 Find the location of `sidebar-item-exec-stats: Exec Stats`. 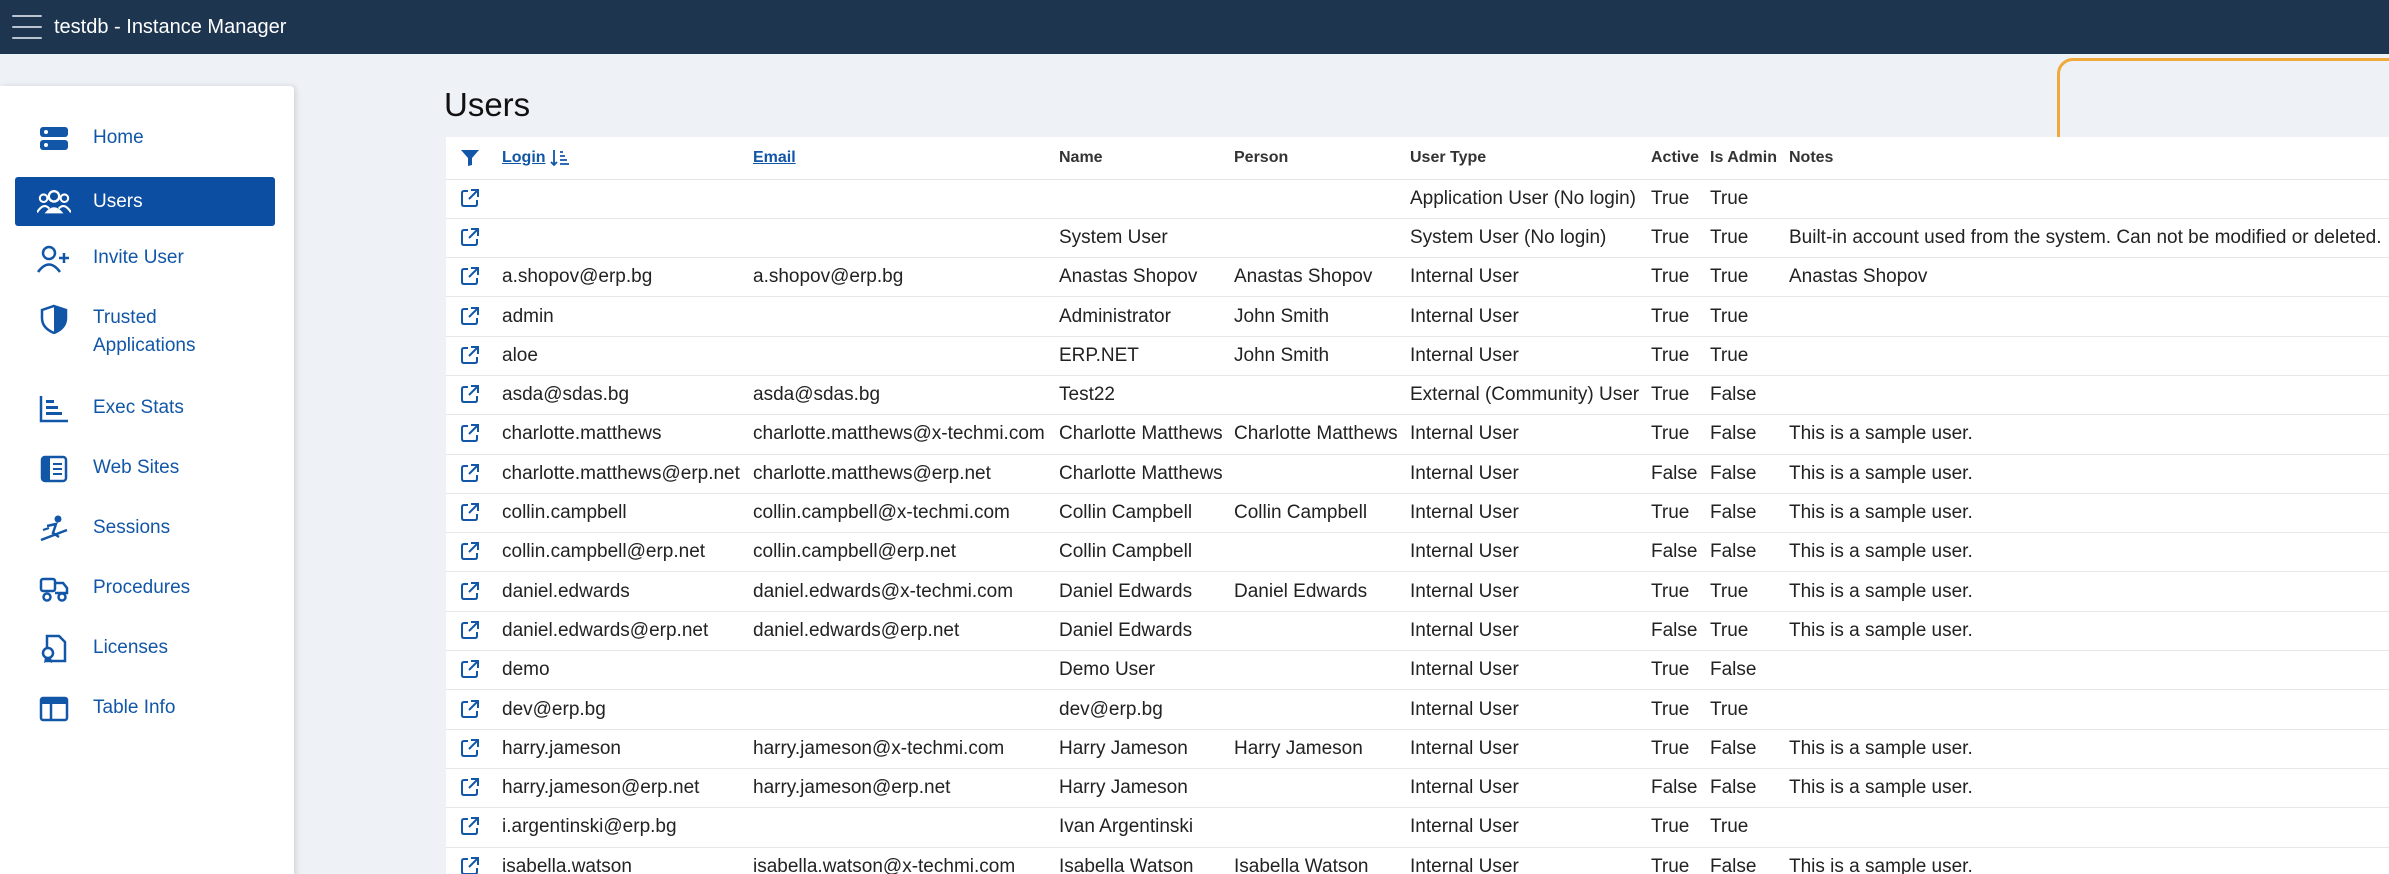

sidebar-item-exec-stats: Exec Stats is located at coordinates (145, 409).